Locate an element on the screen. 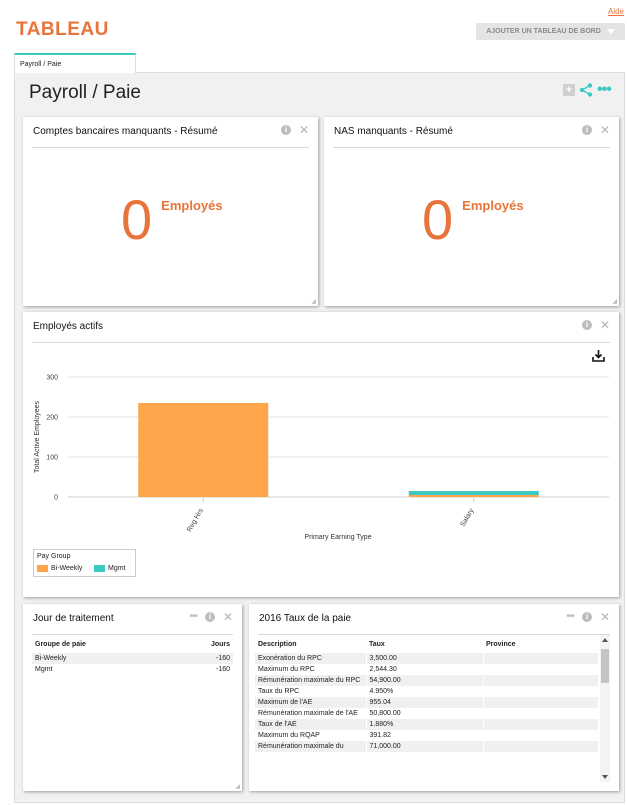 The width and height of the screenshot is (627, 805). bar-mgmt is located at coordinates (473, 493).